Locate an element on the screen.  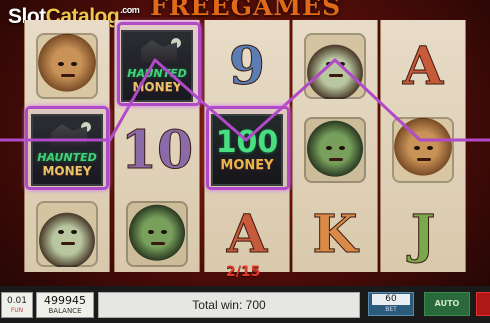
coin-label: FUN is located at coordinates (17, 310).